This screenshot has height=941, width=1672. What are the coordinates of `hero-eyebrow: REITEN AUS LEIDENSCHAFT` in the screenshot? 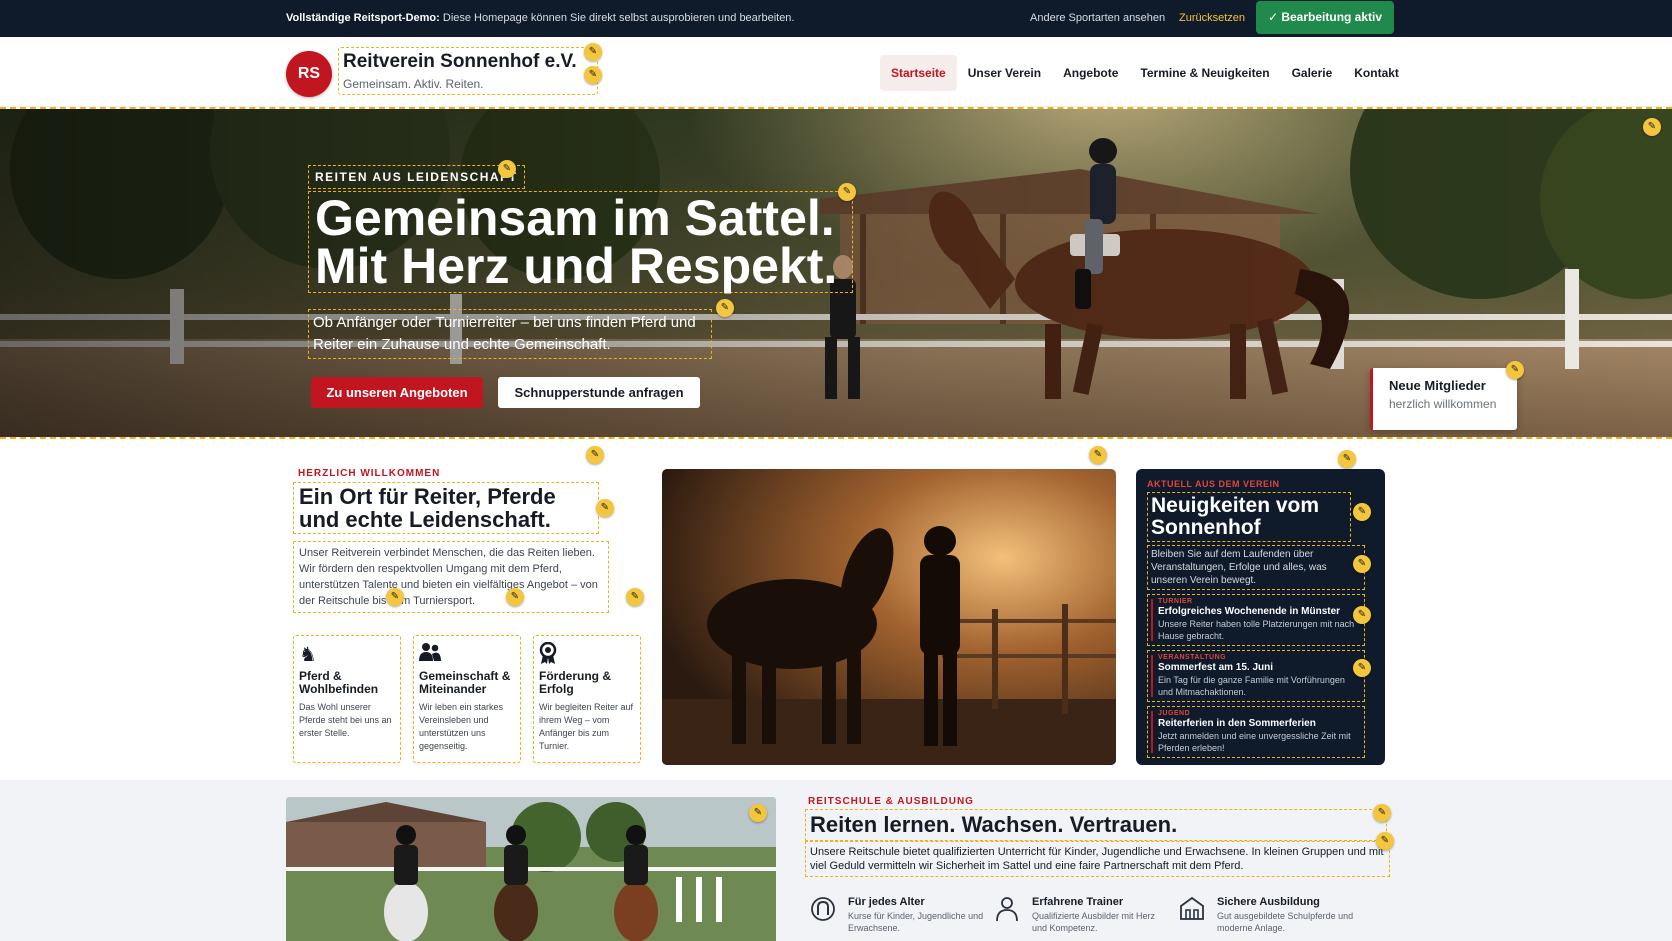 It's located at (416, 177).